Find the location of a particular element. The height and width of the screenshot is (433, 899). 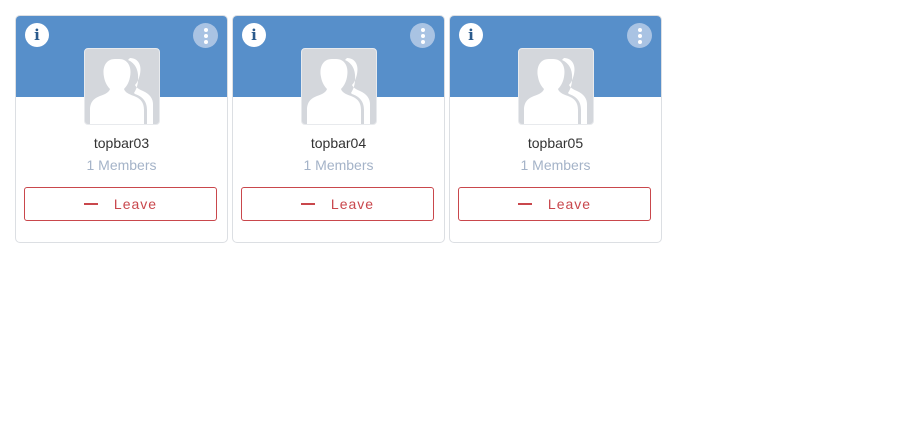

group-card: i topbar04 1 Members Leave is located at coordinates (338, 129).